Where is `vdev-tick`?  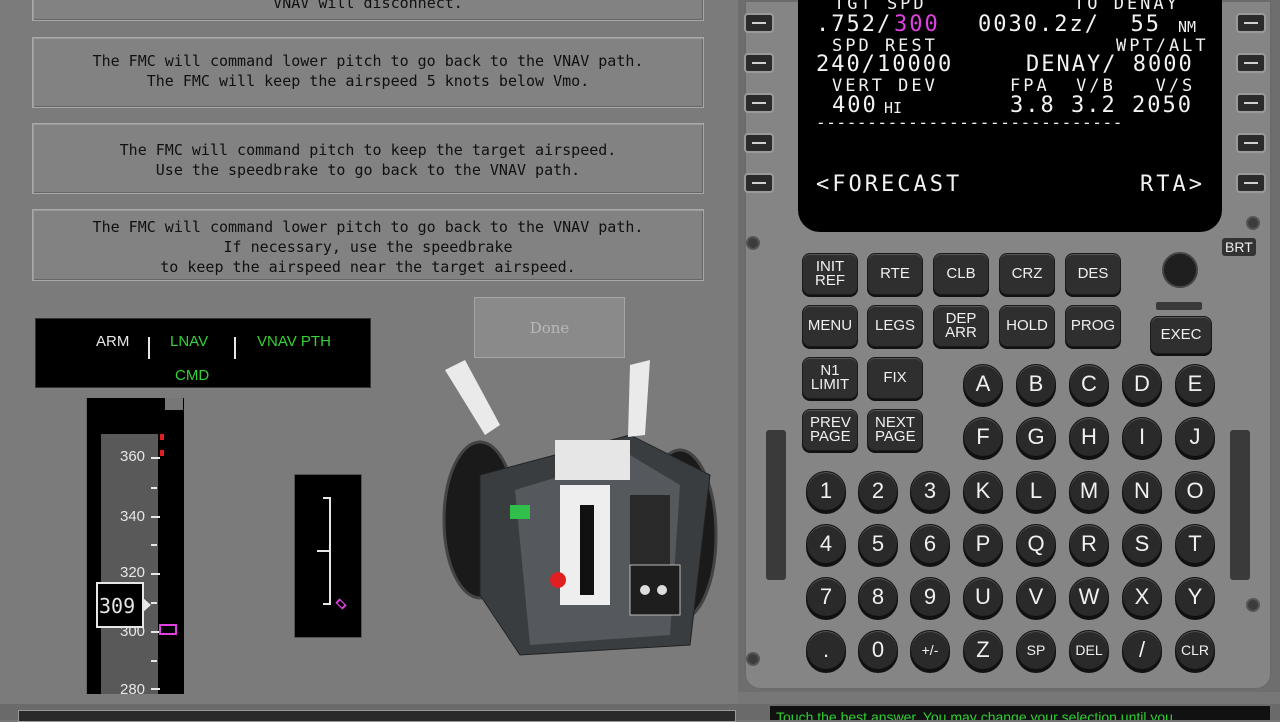 vdev-tick is located at coordinates (327, 498).